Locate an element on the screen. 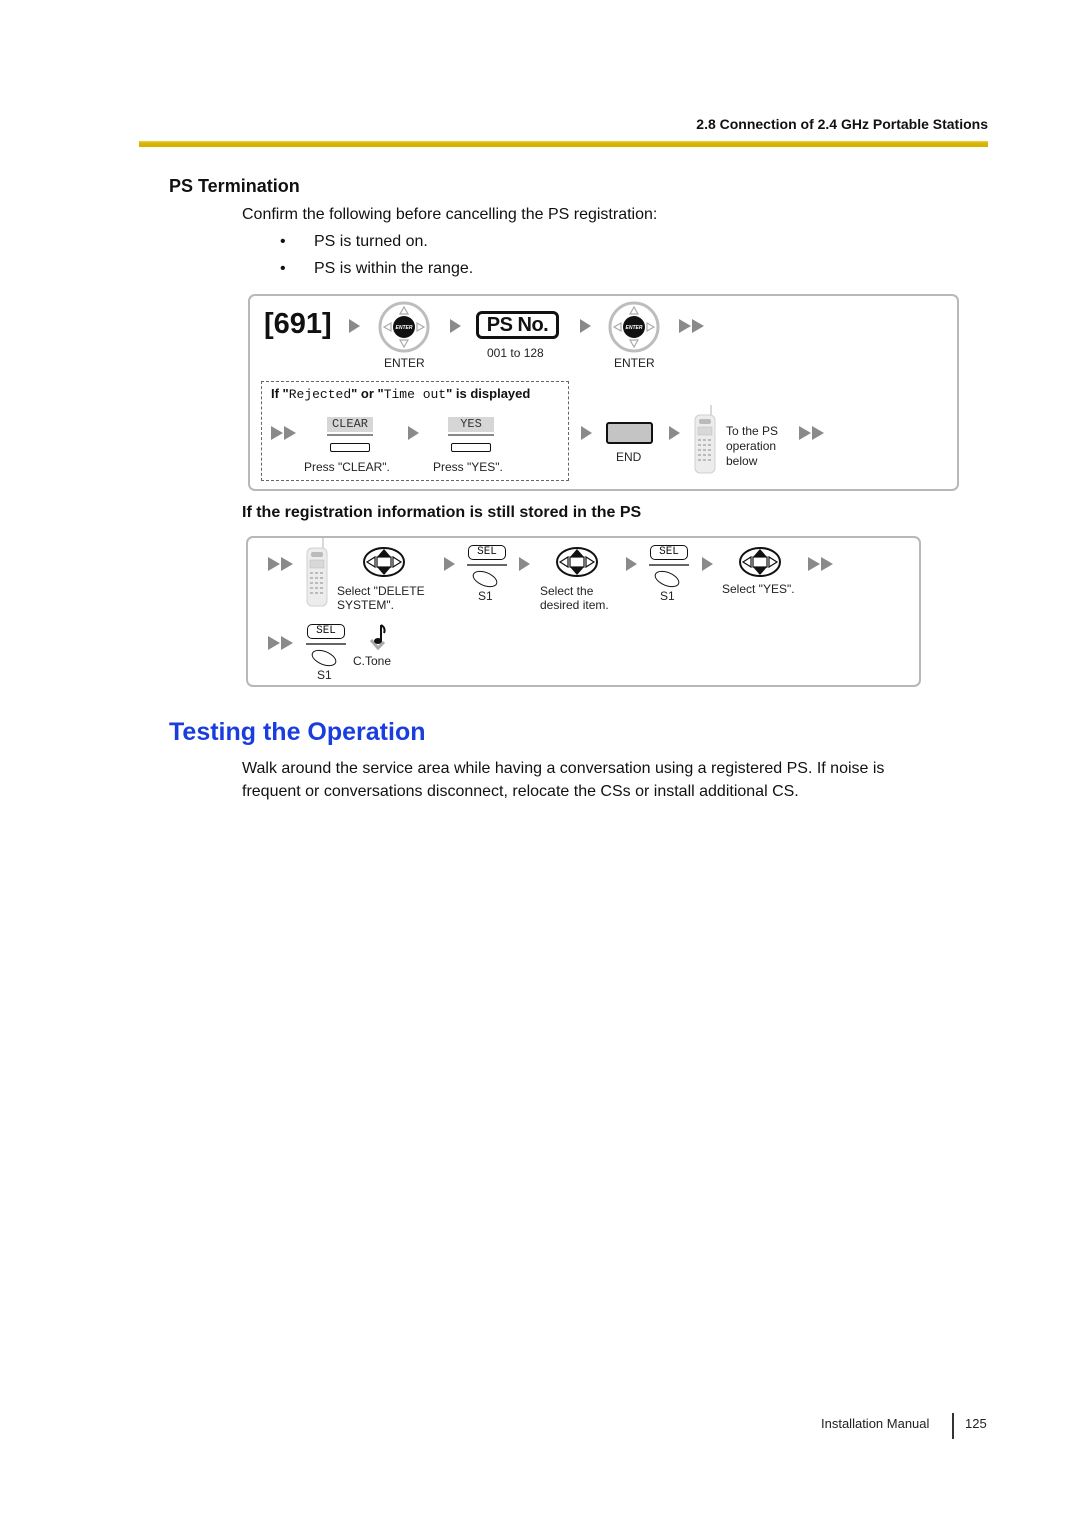 This screenshot has width=1080, height=1528. footer-label: Installation Manual is located at coordinates (875, 1423).